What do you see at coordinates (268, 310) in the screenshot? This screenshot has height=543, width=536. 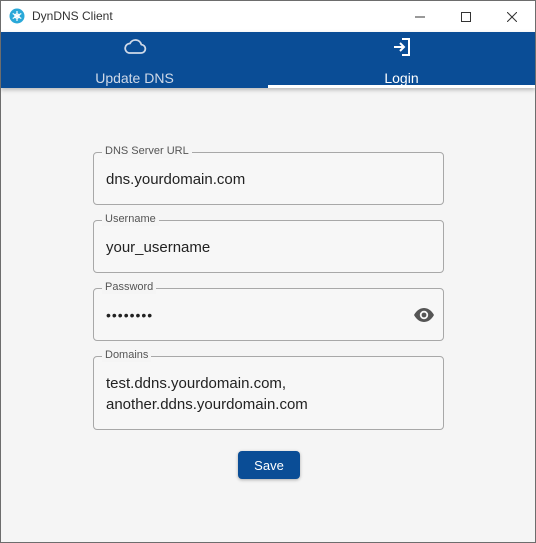 I see `password-field: Password ••••••••` at bounding box center [268, 310].